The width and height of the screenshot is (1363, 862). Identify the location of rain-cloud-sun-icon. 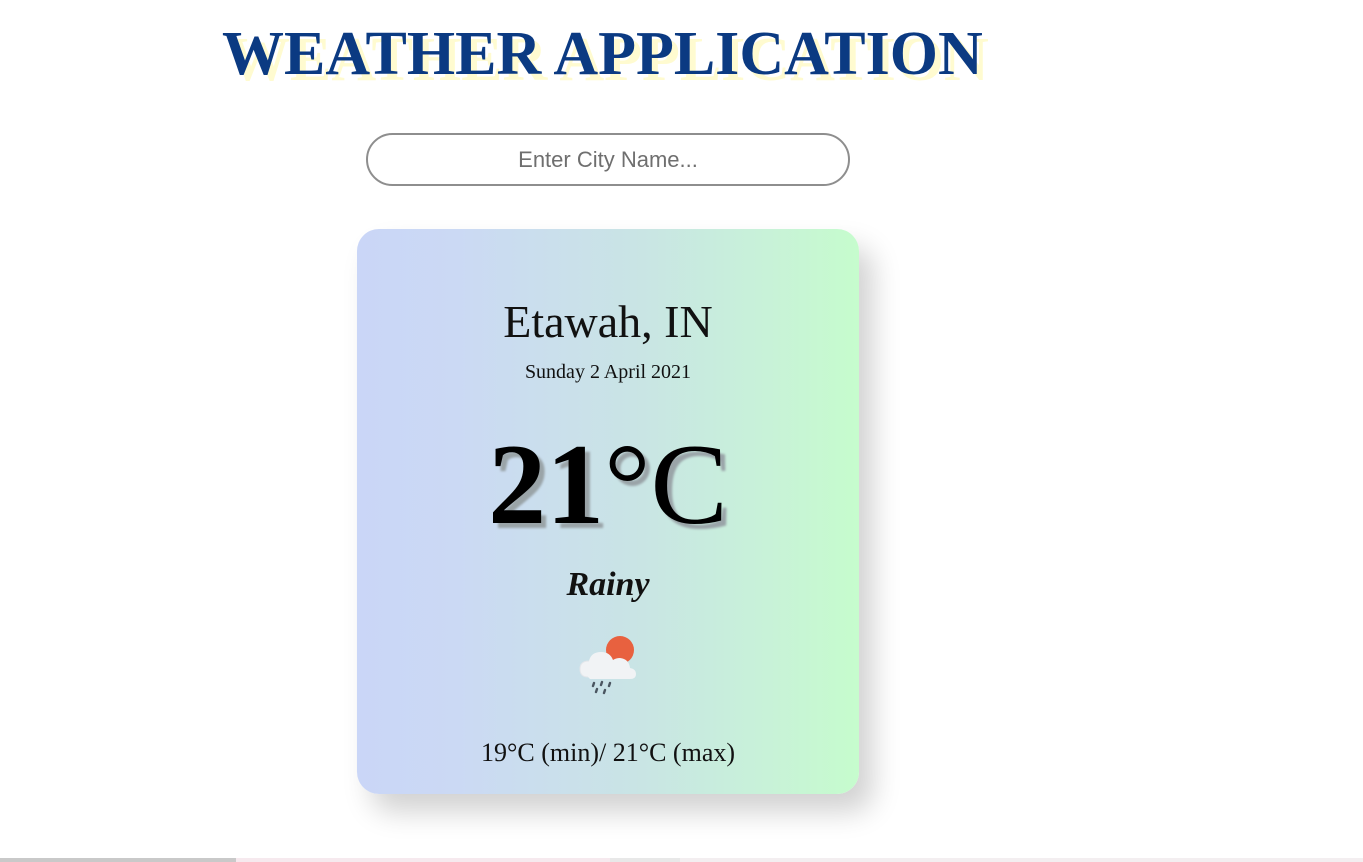
(607, 665).